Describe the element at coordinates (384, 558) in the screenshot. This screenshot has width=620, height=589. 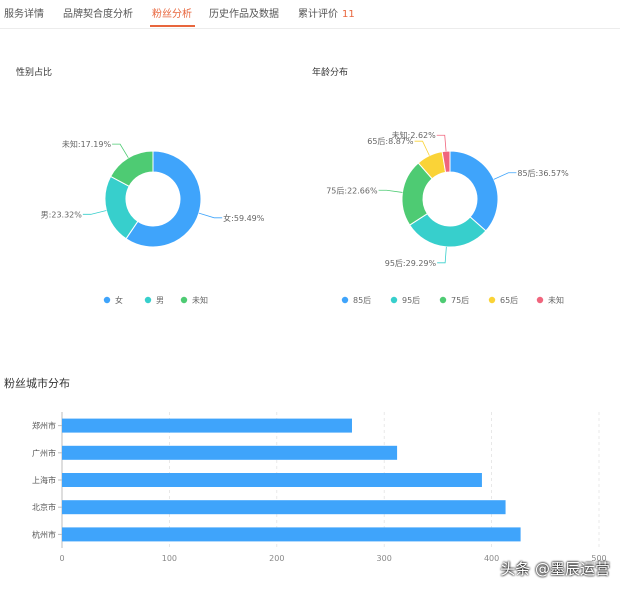
I see `city-x-tick-label-3: 300` at that location.